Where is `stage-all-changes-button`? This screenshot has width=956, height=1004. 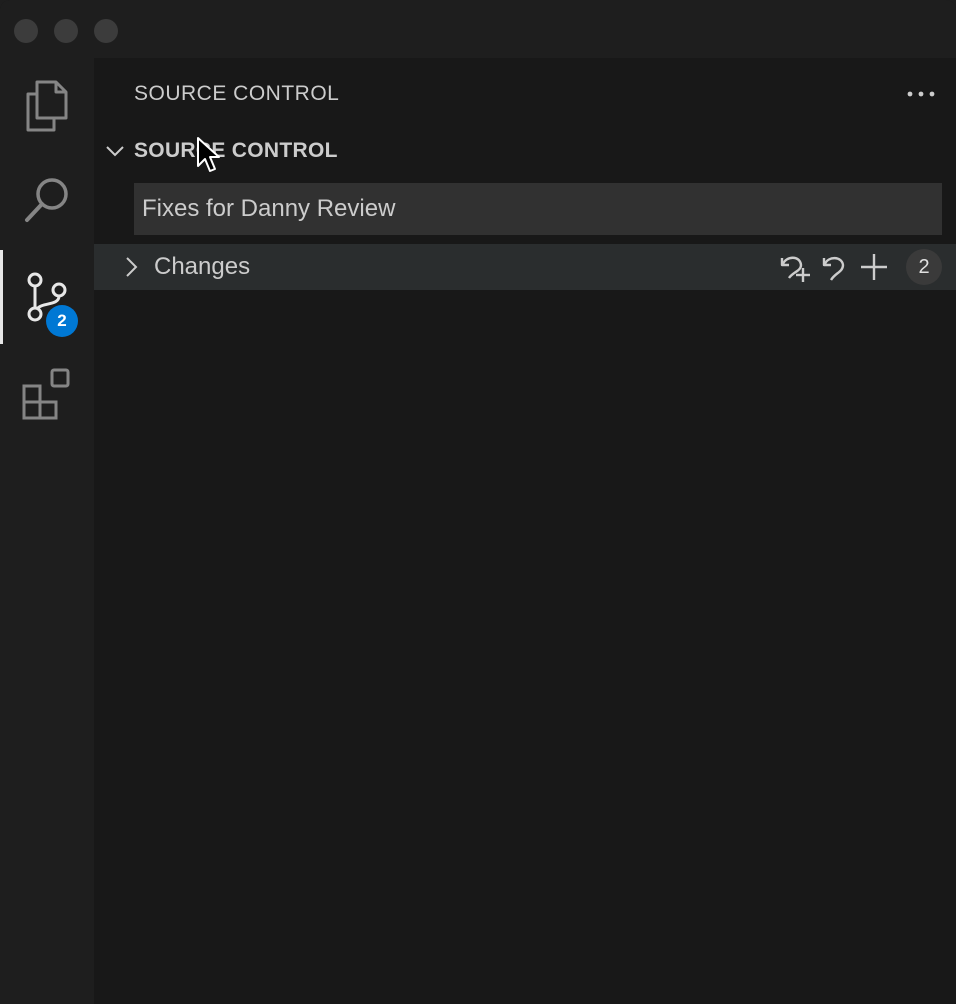
stage-all-changes-button is located at coordinates (874, 267).